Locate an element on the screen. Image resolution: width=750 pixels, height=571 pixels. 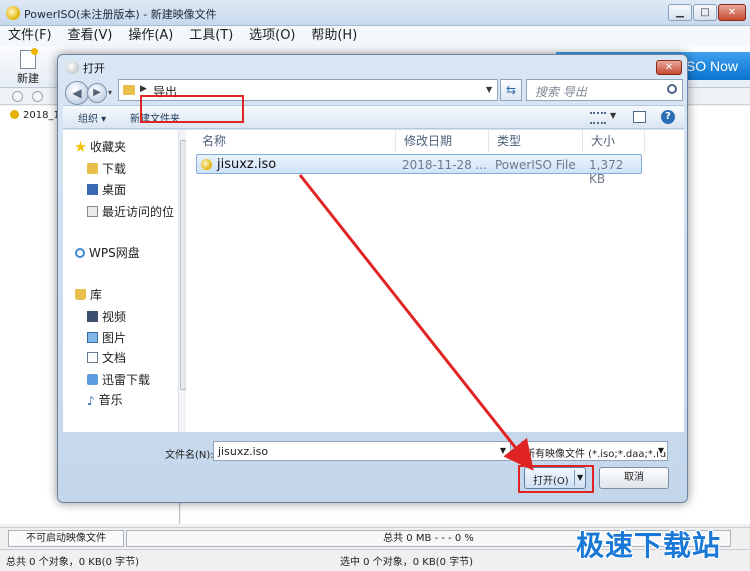
status-total: 总共 0 个对象，0 KB(0 字节) is located at coordinates (73, 562).